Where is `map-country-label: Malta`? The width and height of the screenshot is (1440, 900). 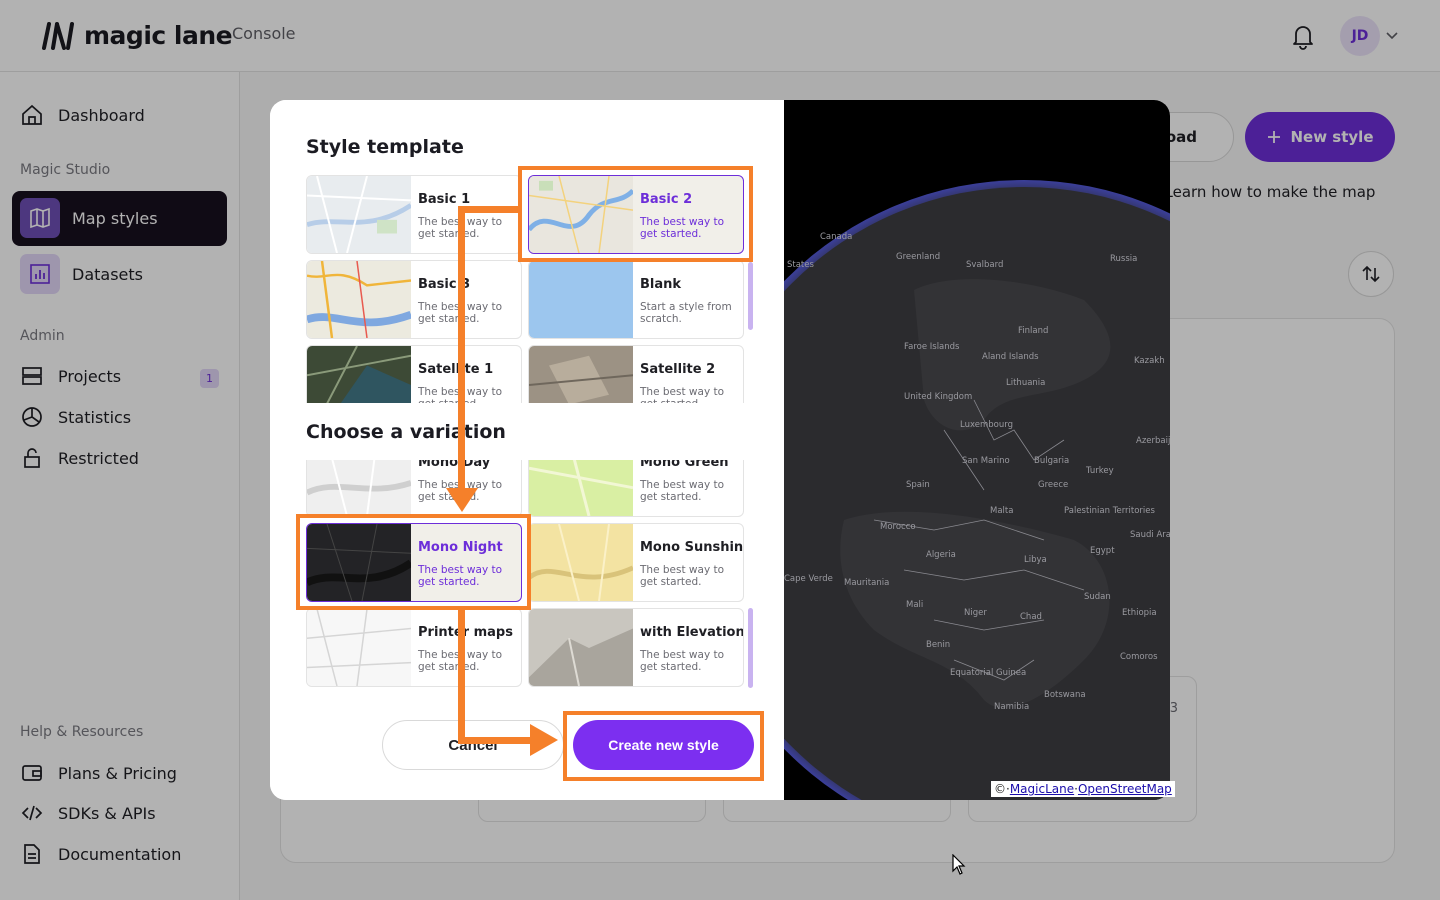
map-country-label: Malta is located at coordinates (1002, 511).